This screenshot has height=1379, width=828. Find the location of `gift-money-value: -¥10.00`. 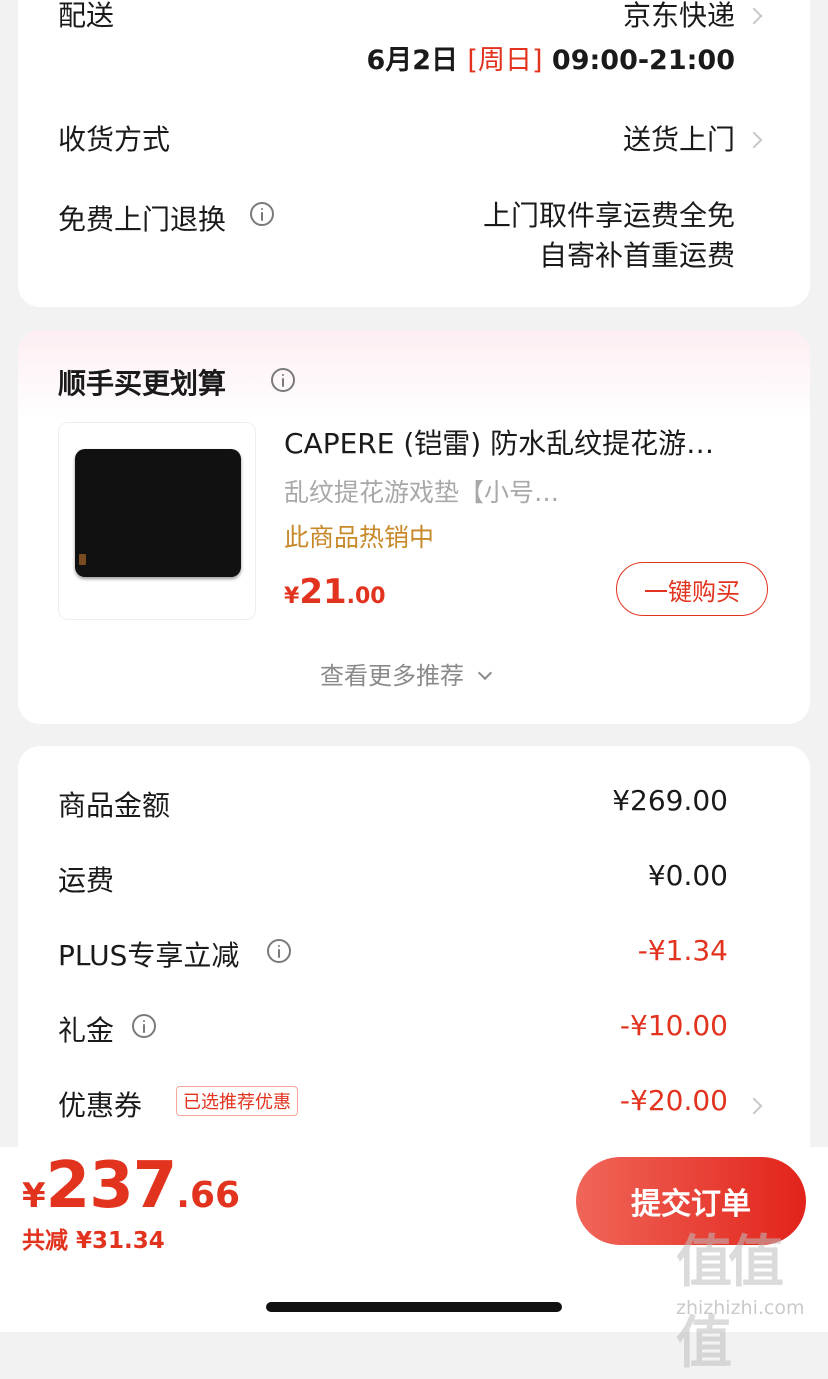

gift-money-value: -¥10.00 is located at coordinates (673, 1025).